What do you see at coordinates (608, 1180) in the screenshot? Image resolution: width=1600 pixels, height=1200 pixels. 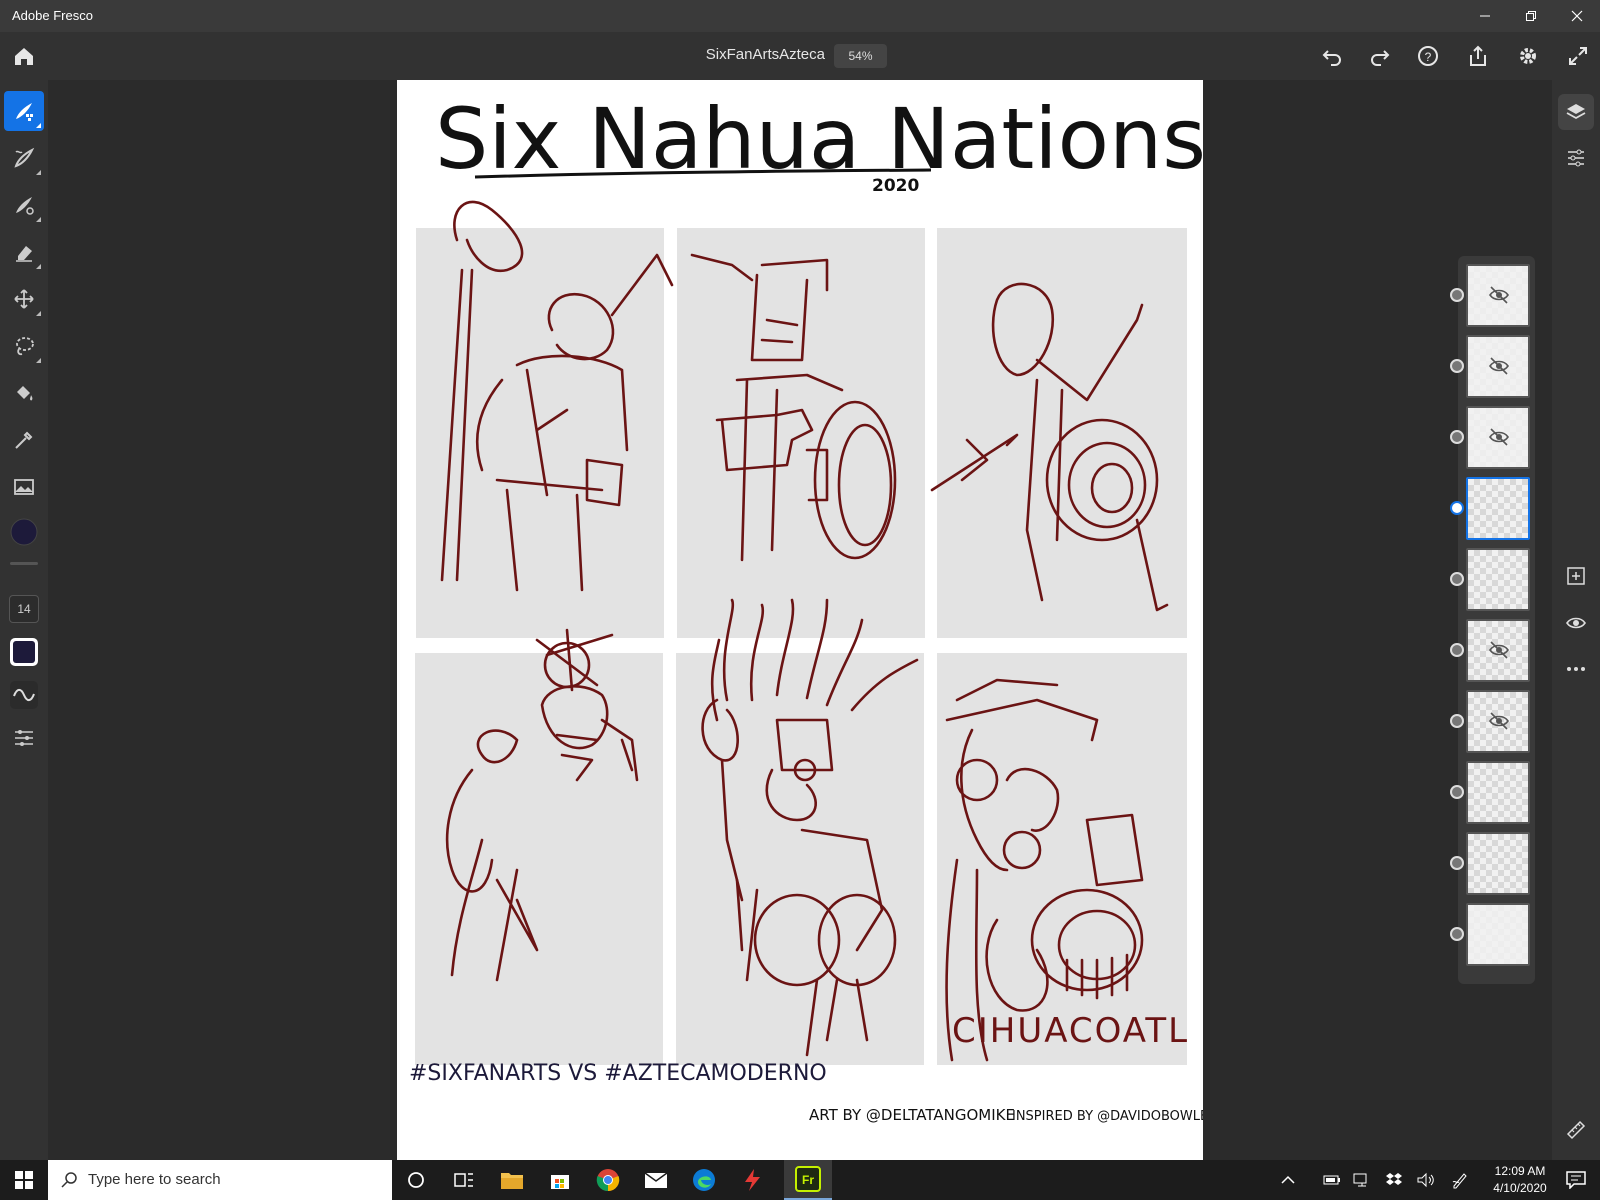 I see `chrome-button` at bounding box center [608, 1180].